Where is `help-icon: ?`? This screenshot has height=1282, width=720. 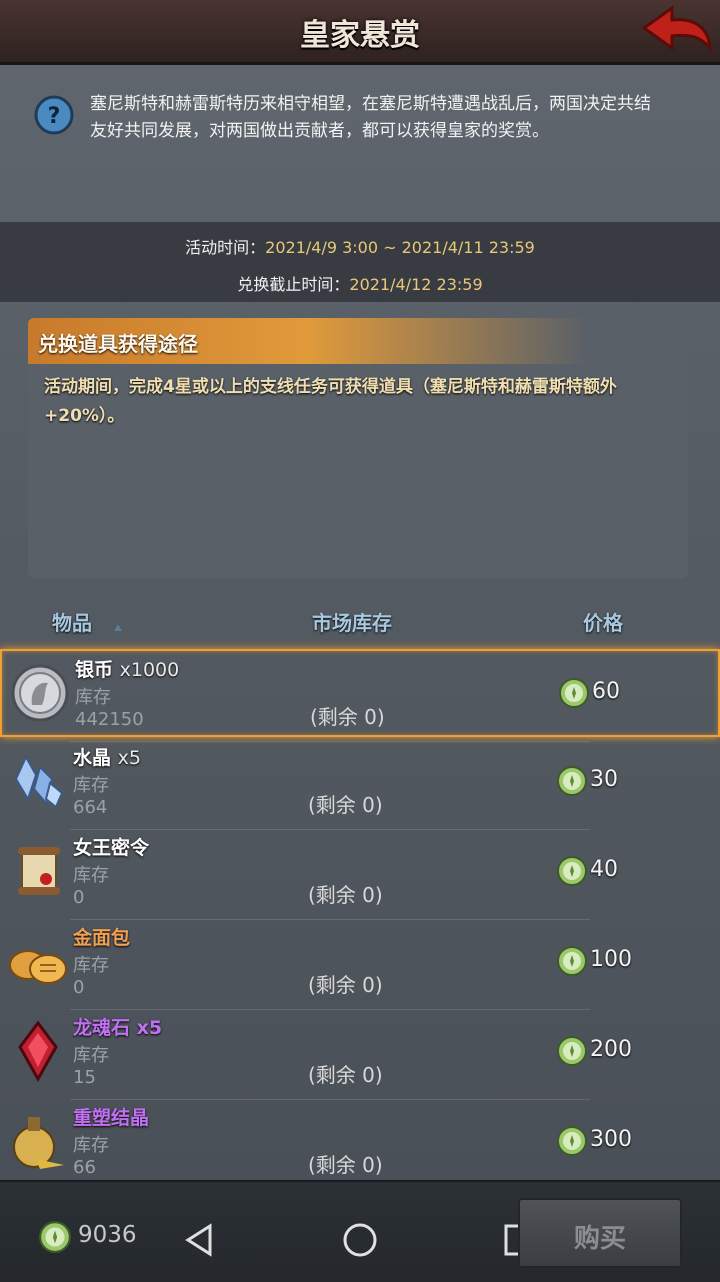 help-icon: ? is located at coordinates (54, 115).